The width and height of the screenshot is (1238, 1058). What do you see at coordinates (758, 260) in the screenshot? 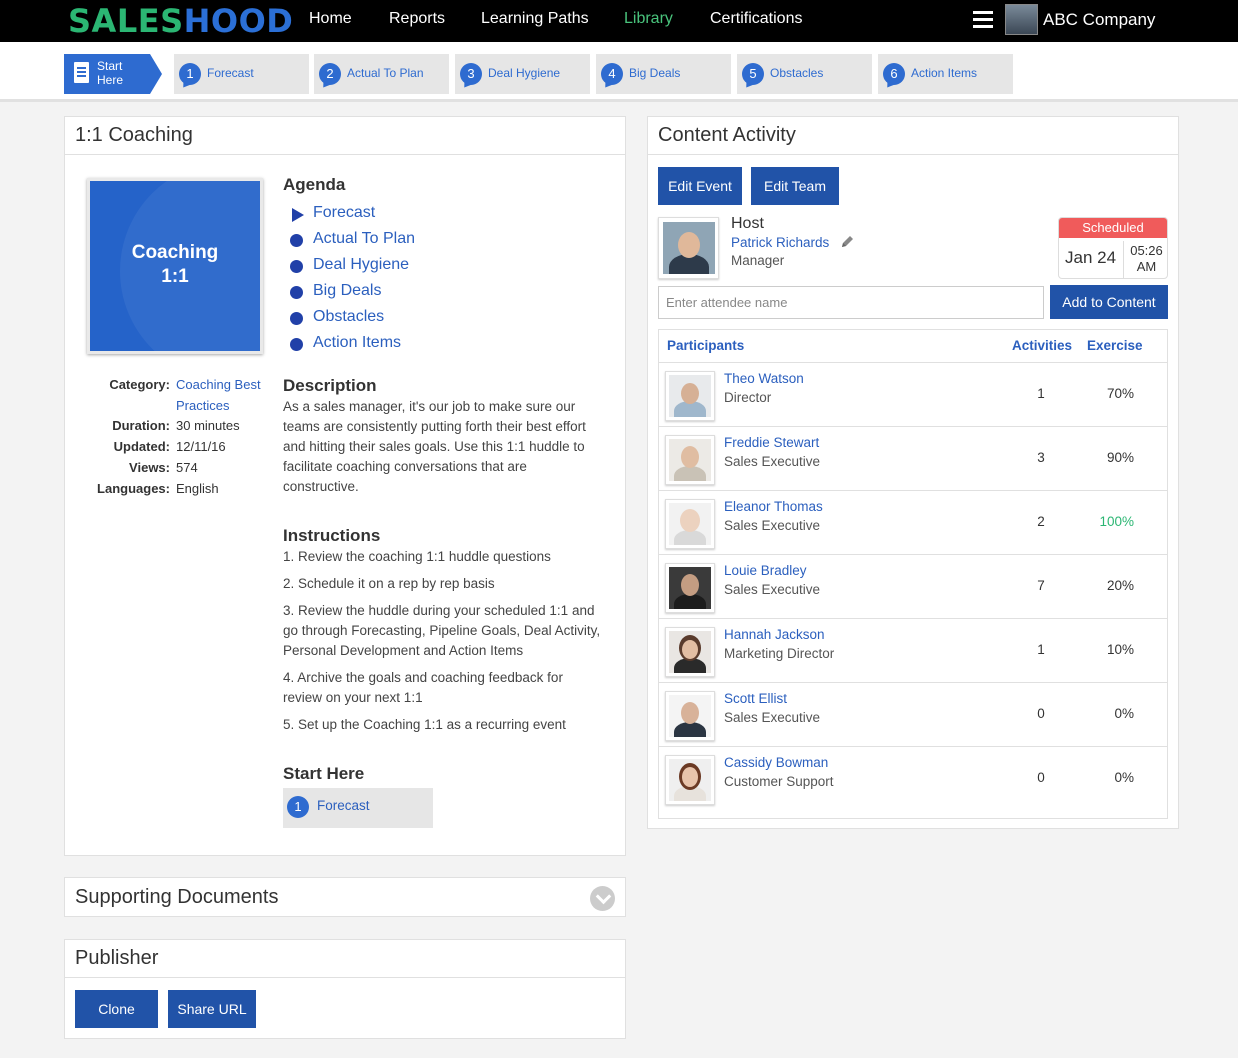
I see `host-role: Manager` at bounding box center [758, 260].